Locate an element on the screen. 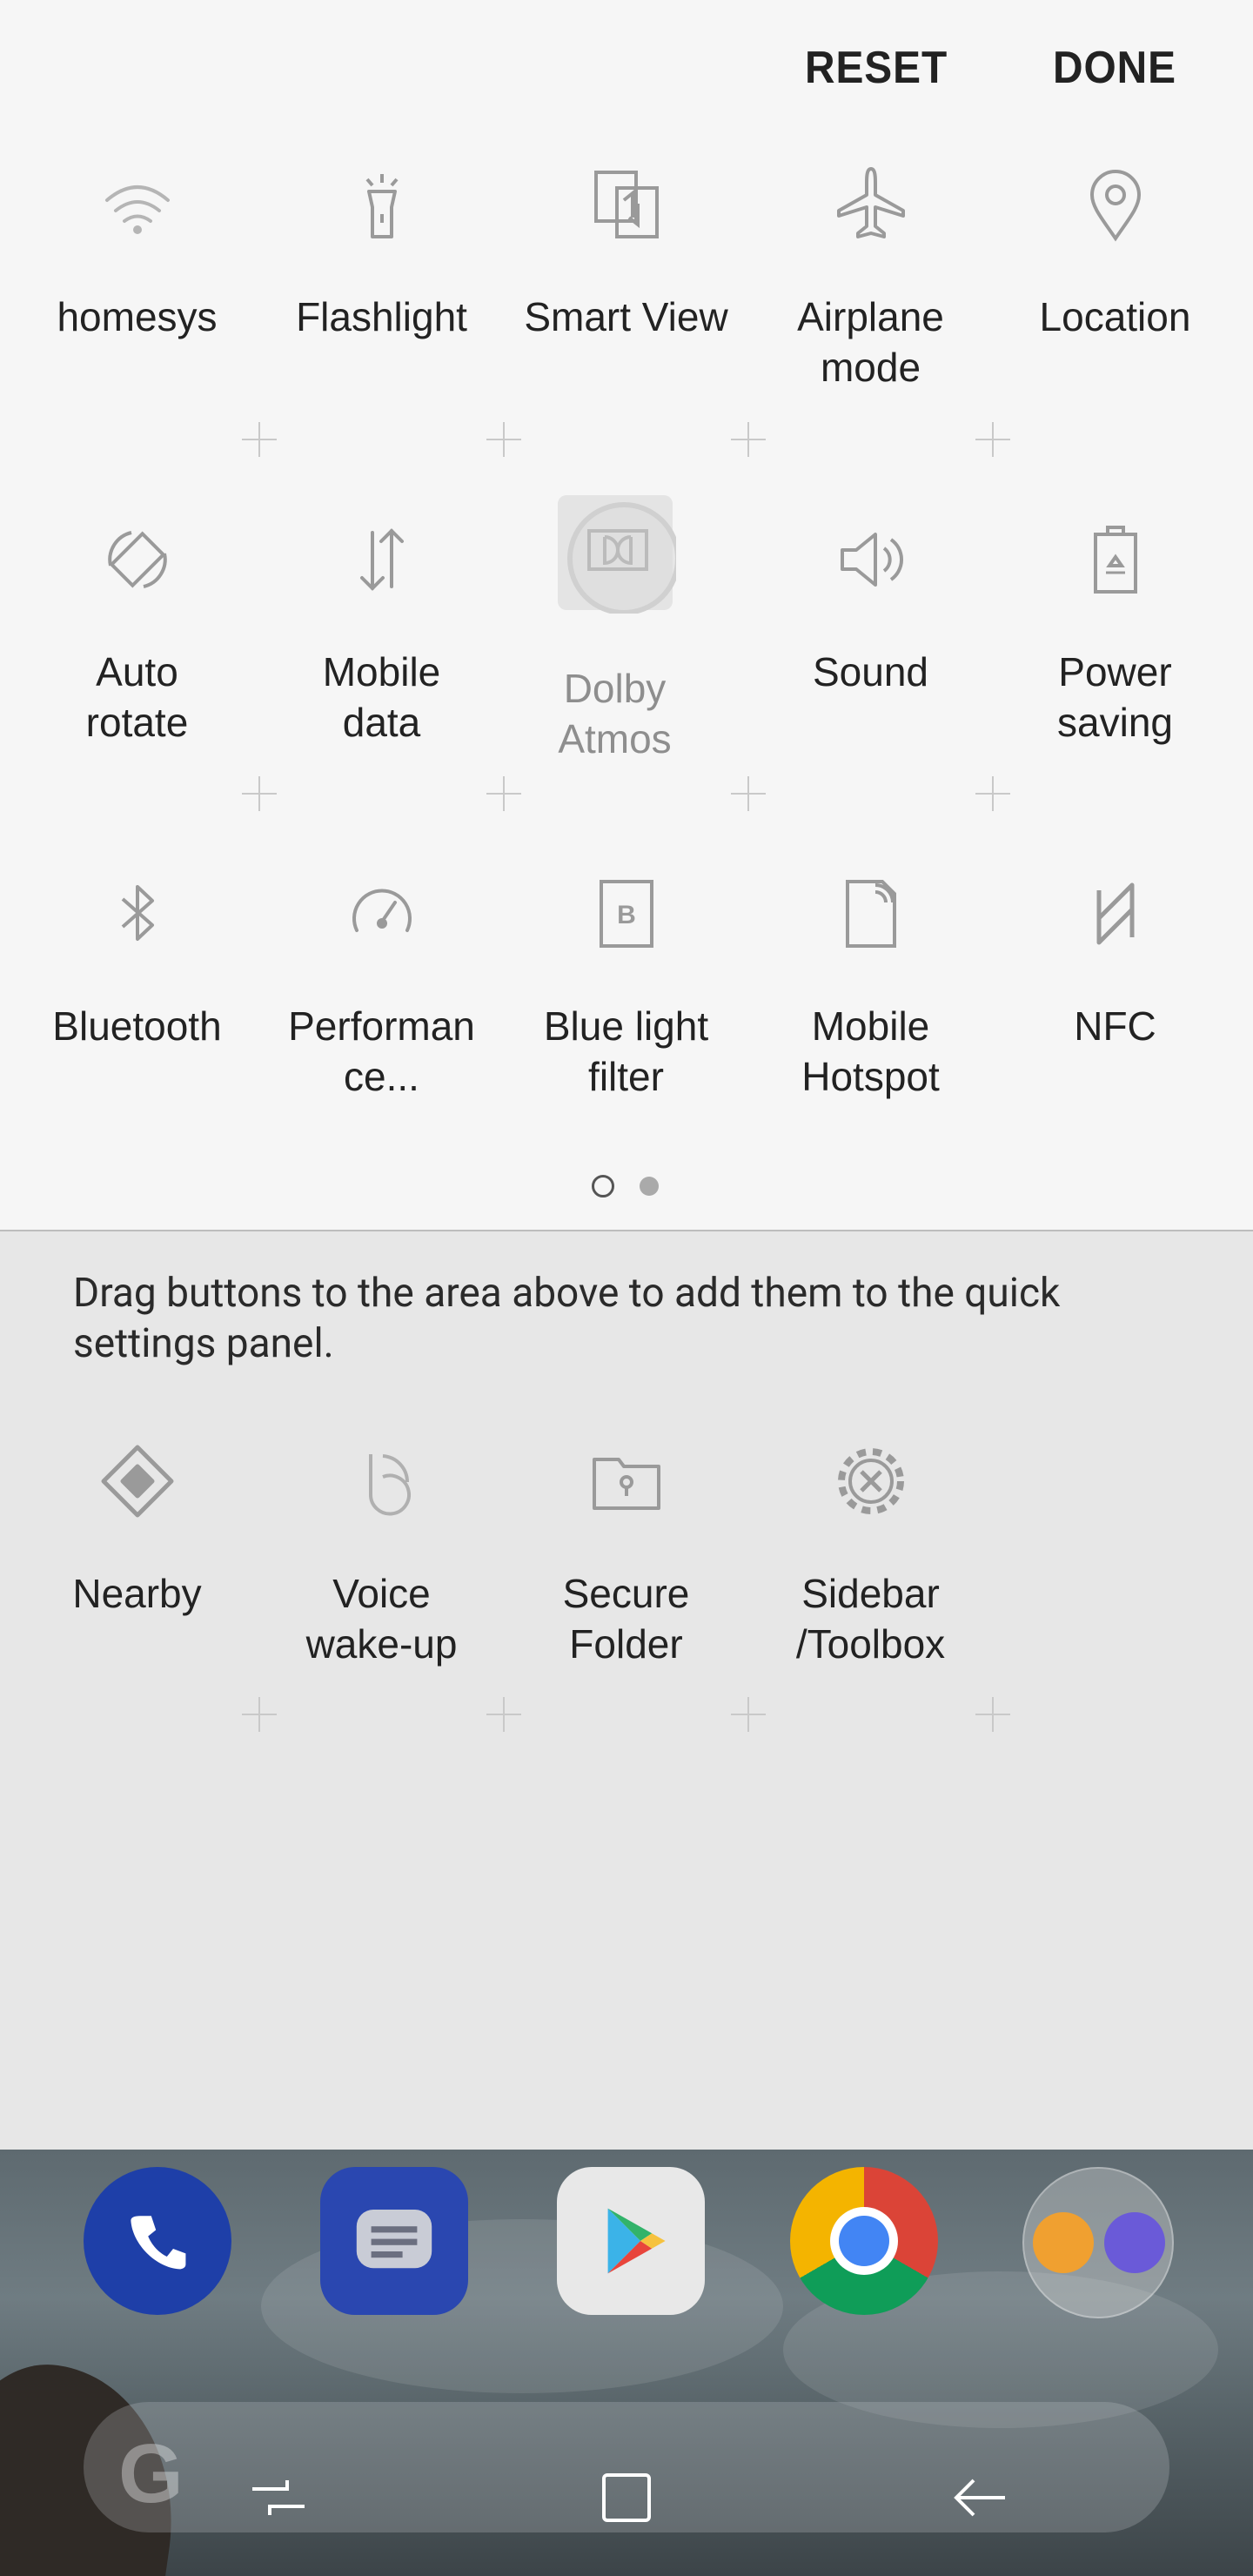 This screenshot has width=1253, height=2576. tile-label: Auto rotate is located at coordinates (137, 697).